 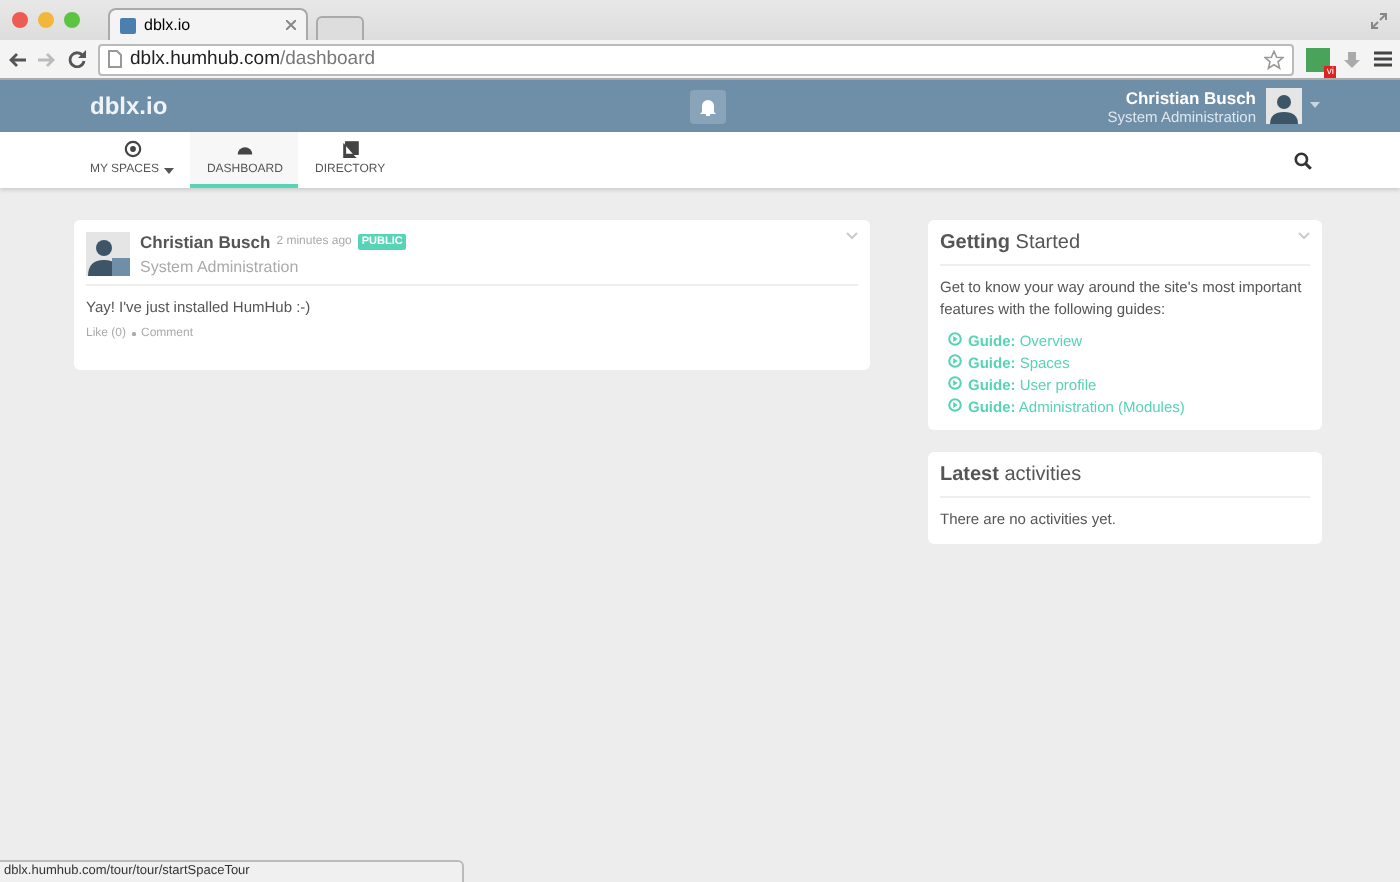 What do you see at coordinates (72, 20) in the screenshot?
I see `maximize-window-button` at bounding box center [72, 20].